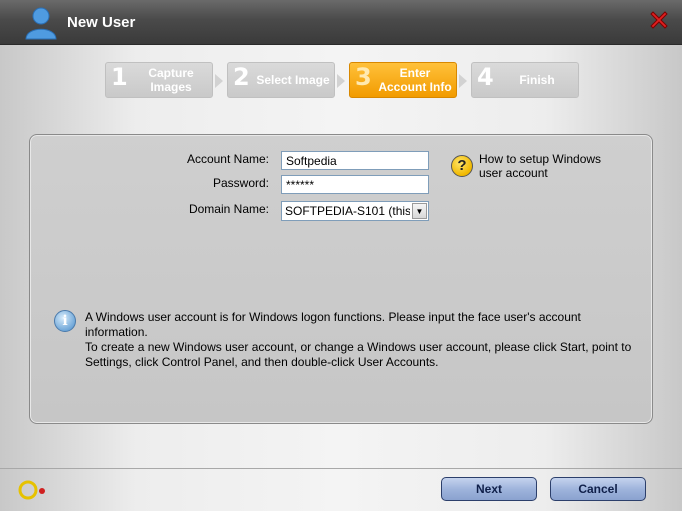  What do you see at coordinates (598, 489) in the screenshot?
I see `cancel-button: Cancel` at bounding box center [598, 489].